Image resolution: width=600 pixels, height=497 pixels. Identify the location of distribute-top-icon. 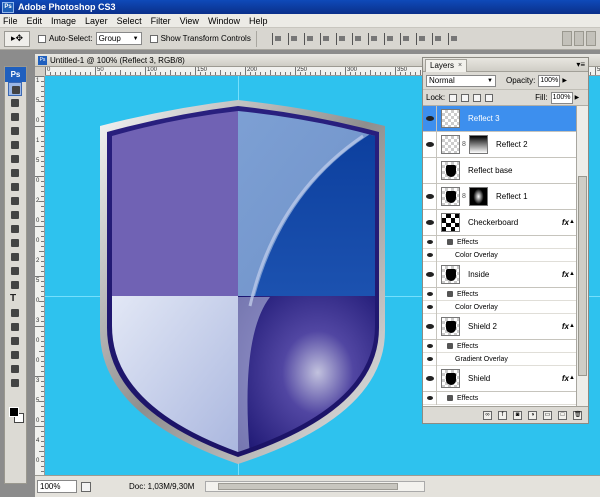
(373, 38).